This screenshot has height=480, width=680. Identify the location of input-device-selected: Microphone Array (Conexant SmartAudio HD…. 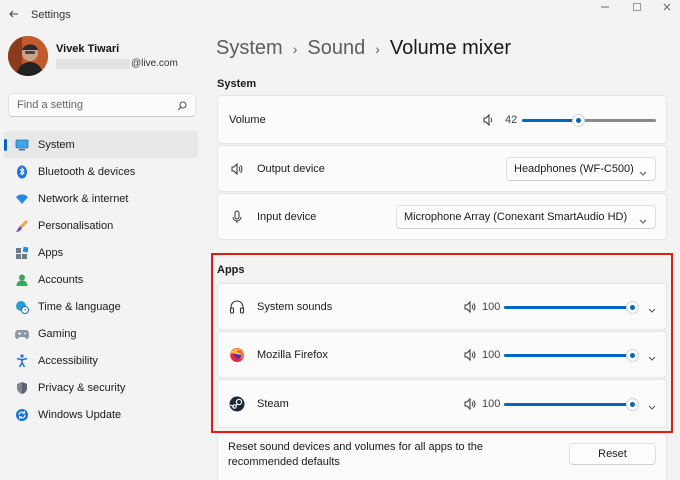
(516, 217).